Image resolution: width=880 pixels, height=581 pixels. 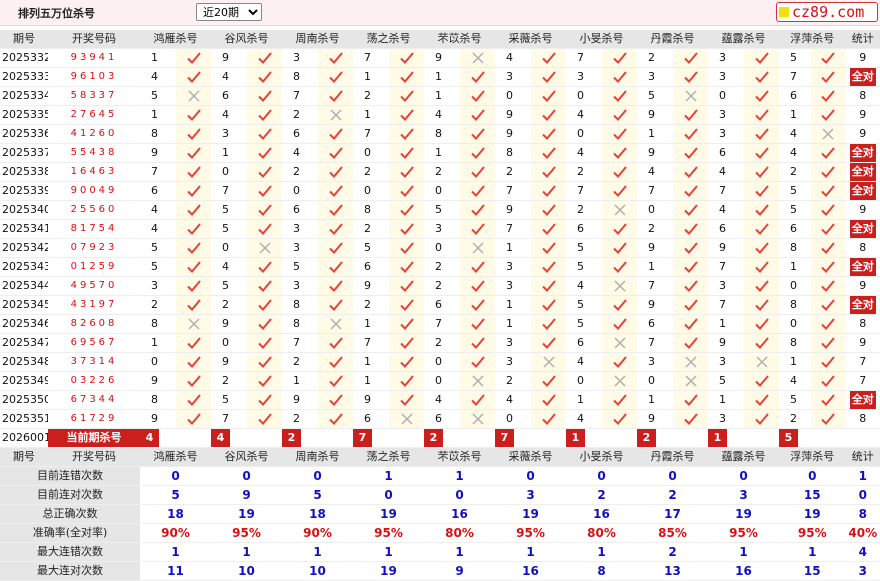 I want to click on stat-cell: 9, so click(x=862, y=210).